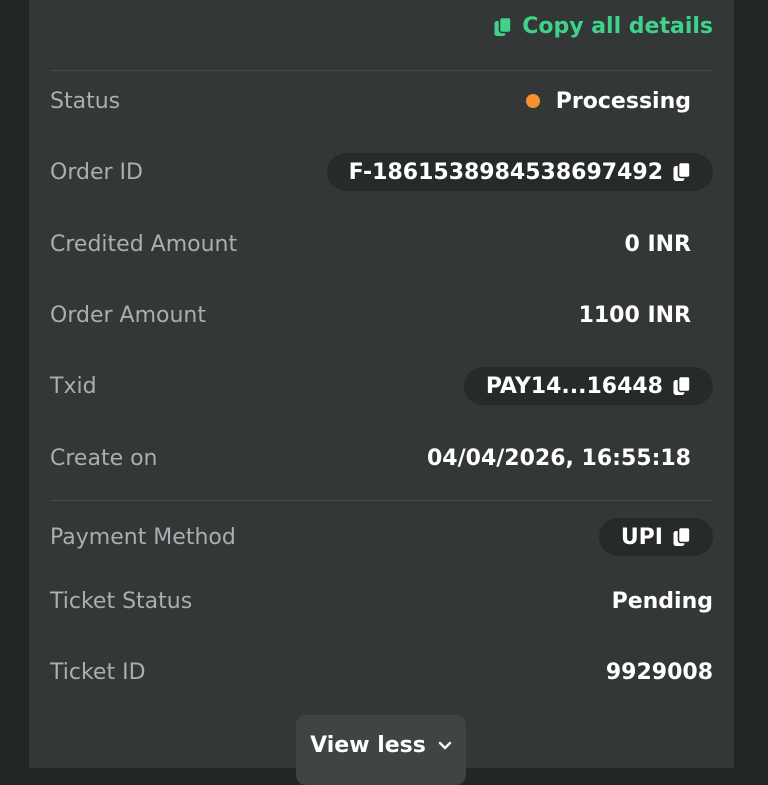  What do you see at coordinates (532, 101) in the screenshot?
I see `status-dot-icon` at bounding box center [532, 101].